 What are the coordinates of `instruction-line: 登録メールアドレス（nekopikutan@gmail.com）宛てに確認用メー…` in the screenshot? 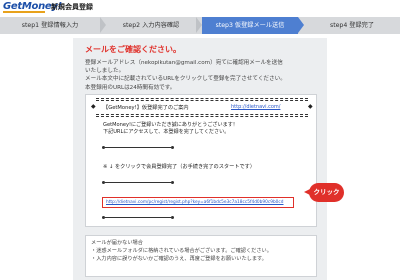 It's located at (184, 63).